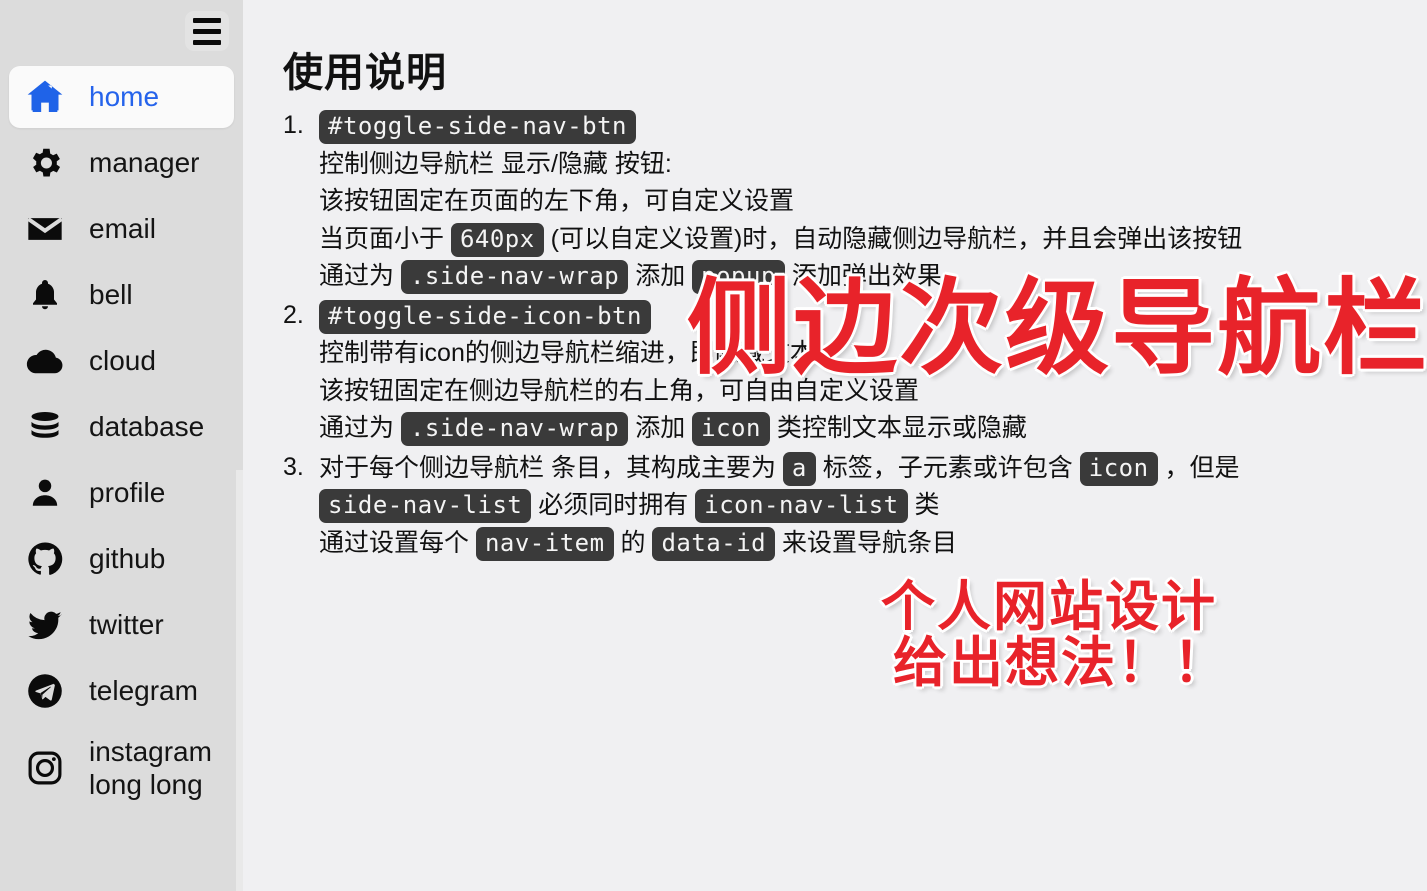 The image size is (1427, 891). I want to click on database-icon, so click(45, 427).